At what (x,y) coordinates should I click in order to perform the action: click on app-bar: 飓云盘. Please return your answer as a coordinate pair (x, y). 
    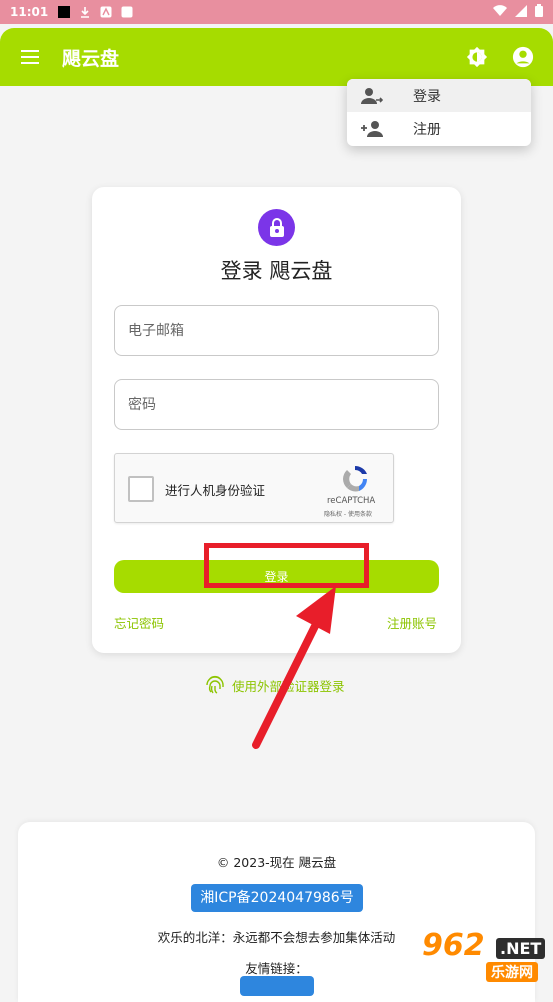
    Looking at the image, I should click on (276, 57).